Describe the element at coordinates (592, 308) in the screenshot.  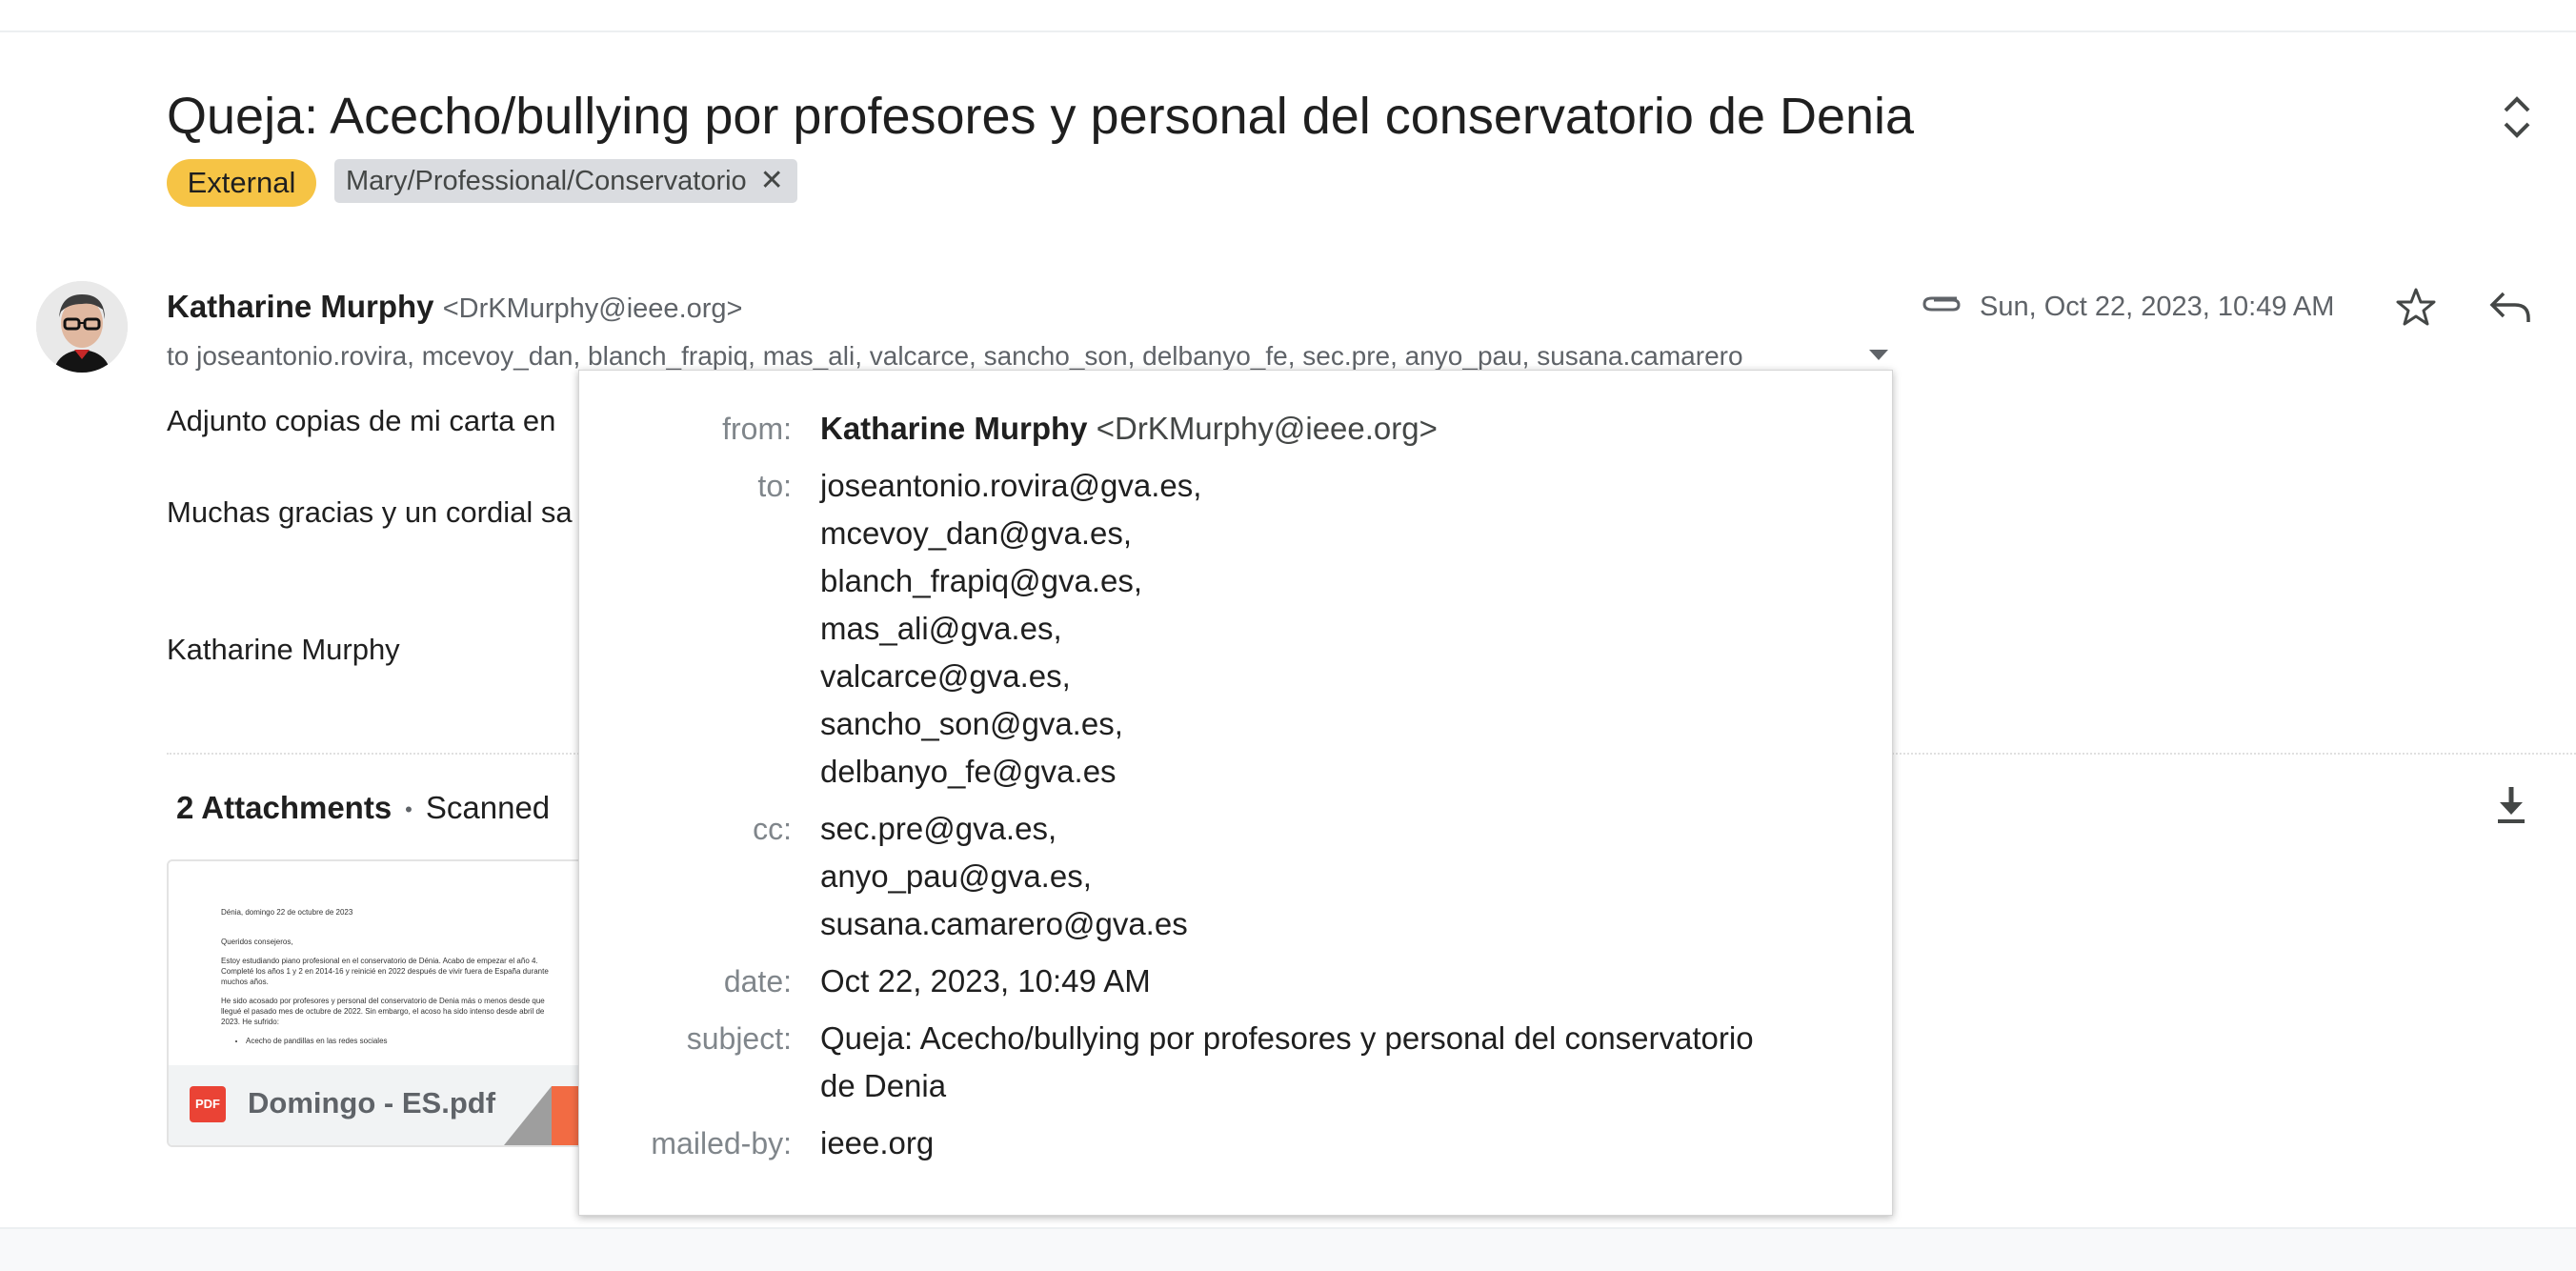
I see `sender-email: <DrKMurphy@ieee.org>` at that location.